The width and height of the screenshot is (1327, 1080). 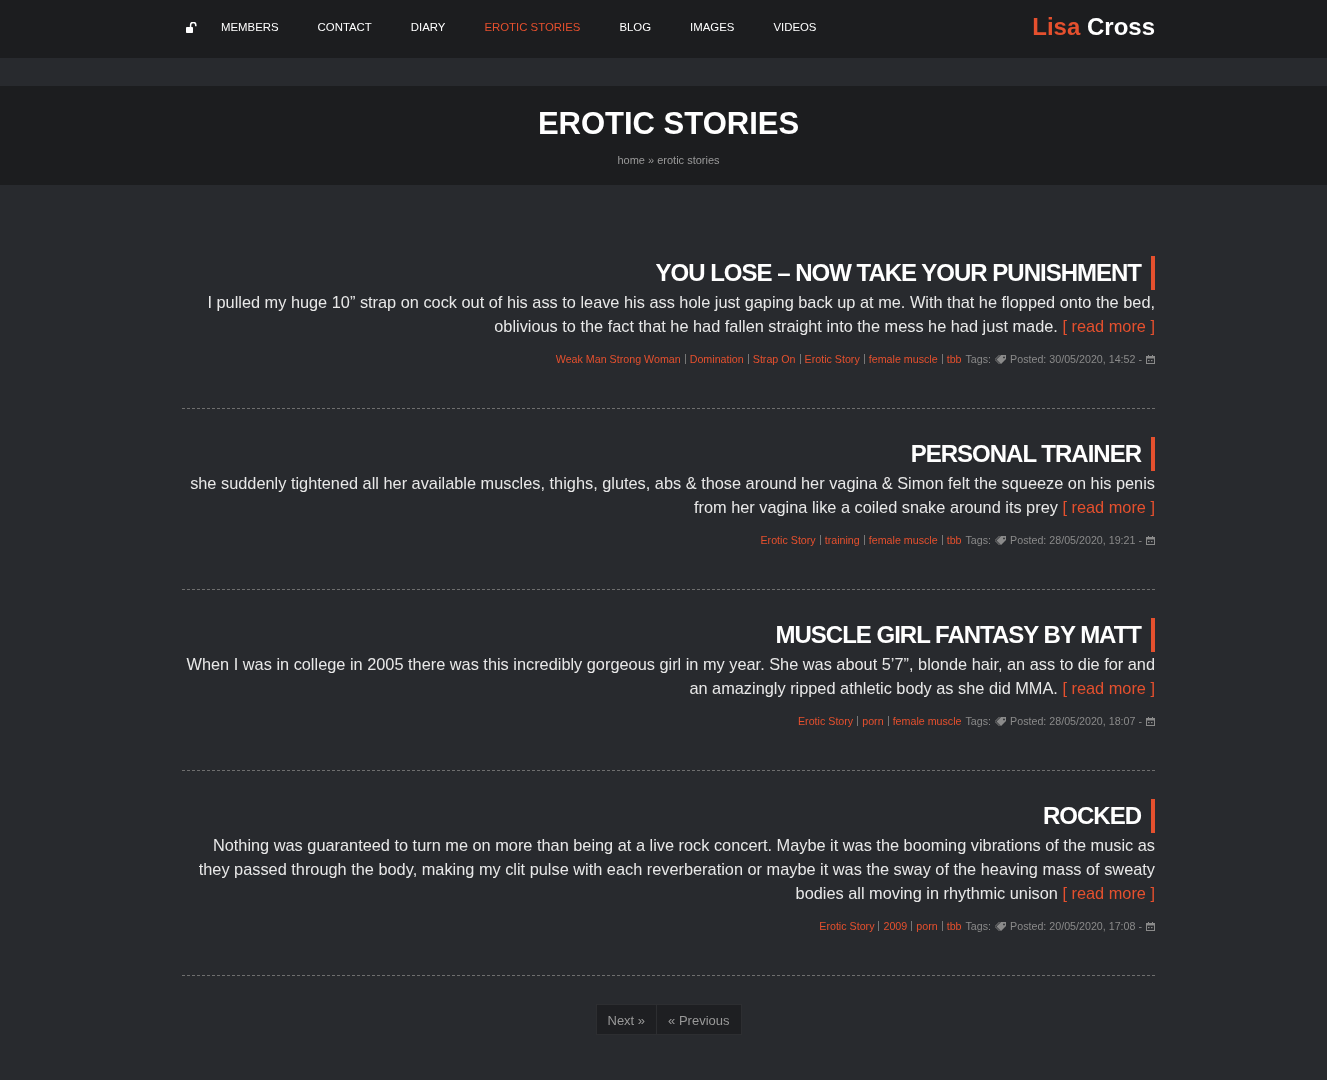 I want to click on breadcrumb: home » erotic stories, so click(x=668, y=160).